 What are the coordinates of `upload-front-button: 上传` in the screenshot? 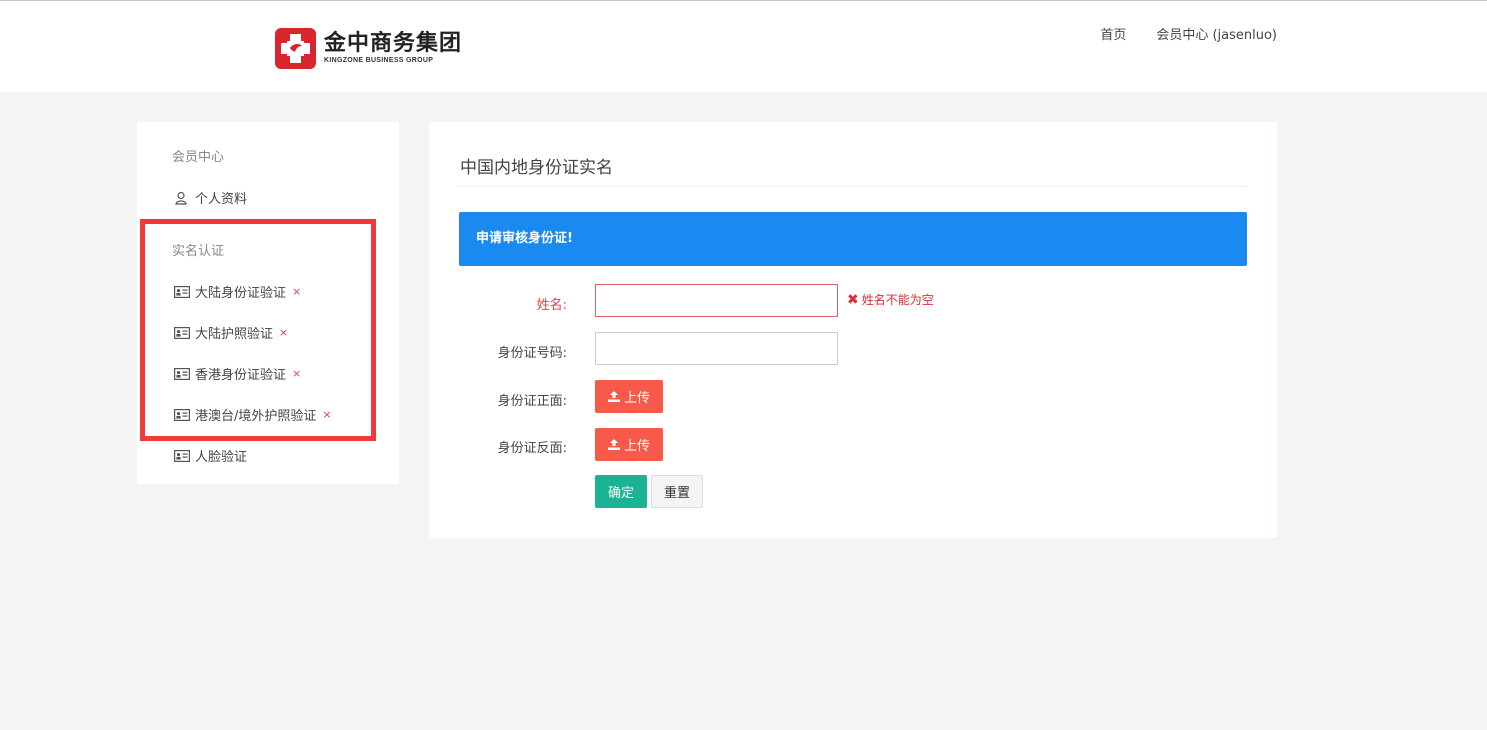 It's located at (629, 396).